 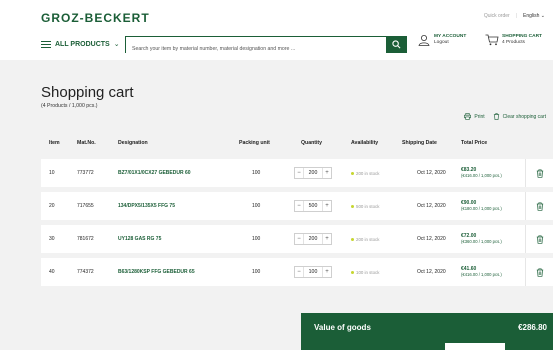 I want to click on availability-text: 200 in stock, so click(x=368, y=173).